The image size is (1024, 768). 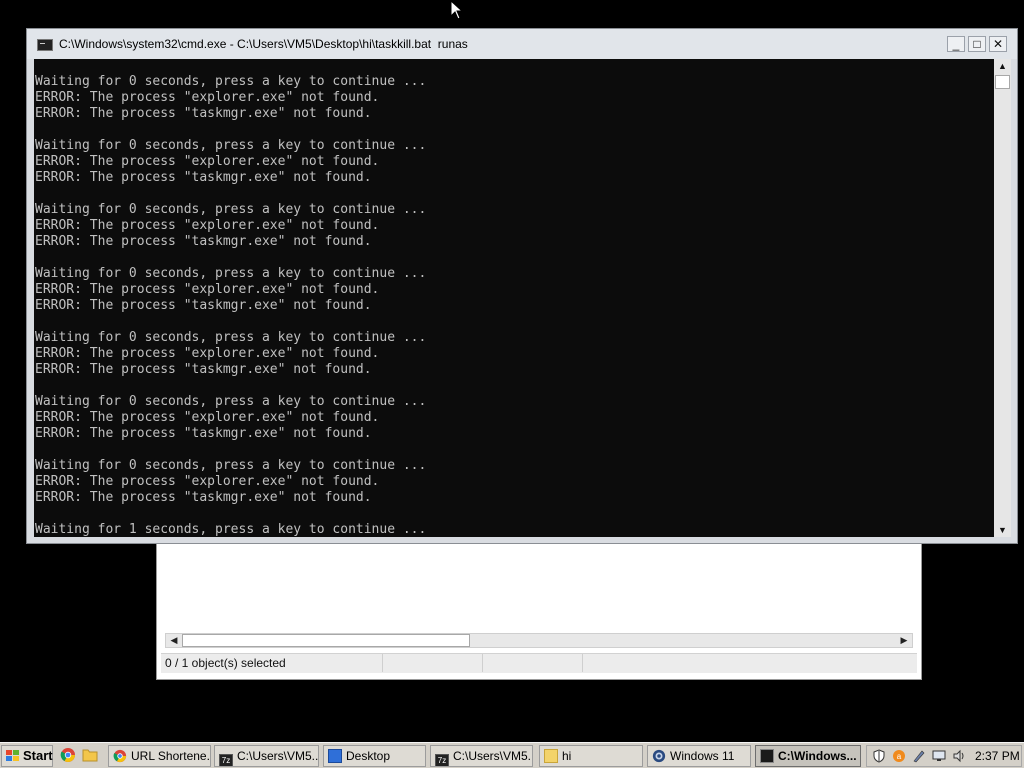 I want to click on clock: 2:37 PM, so click(x=997, y=756).